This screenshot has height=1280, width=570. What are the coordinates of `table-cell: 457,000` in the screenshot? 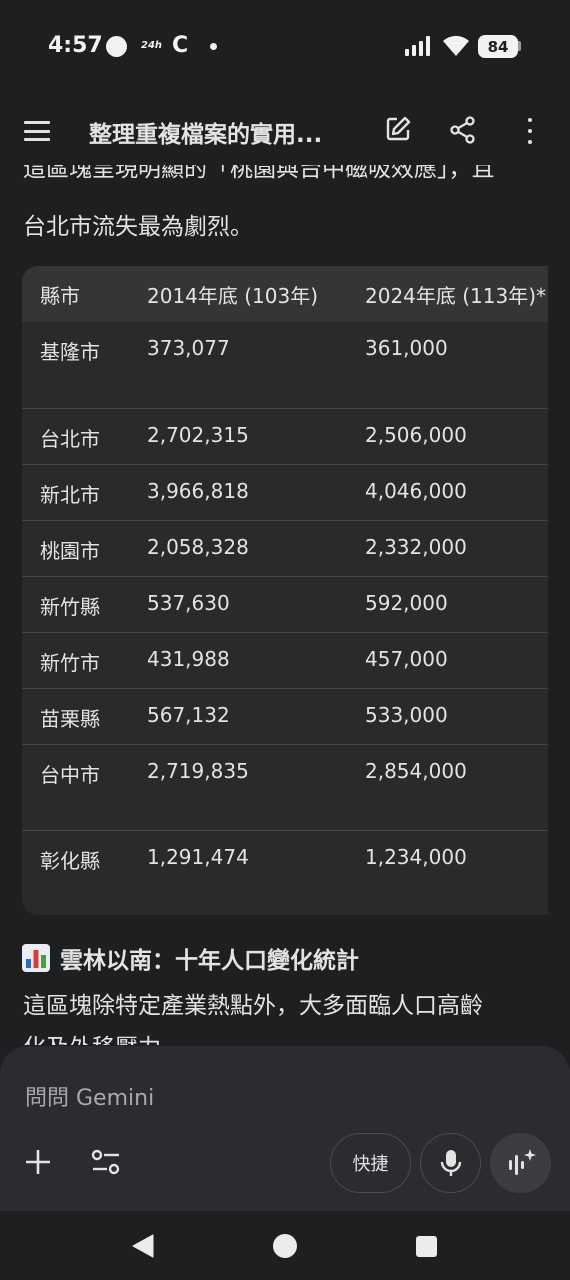 It's located at (447, 660).